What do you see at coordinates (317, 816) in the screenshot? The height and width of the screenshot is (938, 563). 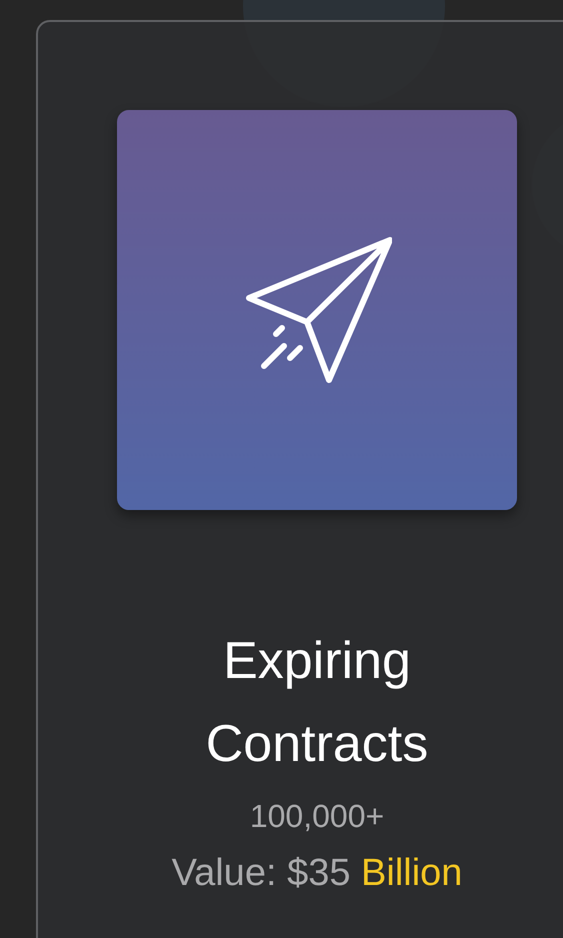 I see `count-text: 100,000+` at bounding box center [317, 816].